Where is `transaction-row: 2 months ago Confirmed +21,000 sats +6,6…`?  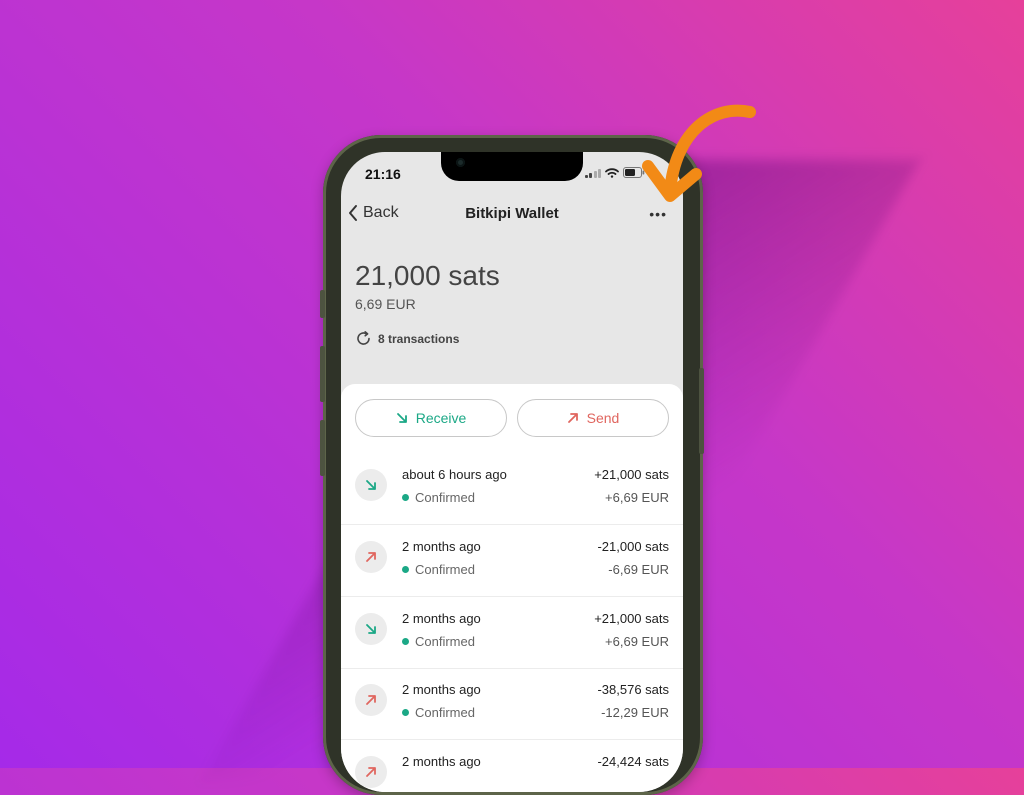 transaction-row: 2 months ago Confirmed +21,000 sats +6,6… is located at coordinates (512, 633).